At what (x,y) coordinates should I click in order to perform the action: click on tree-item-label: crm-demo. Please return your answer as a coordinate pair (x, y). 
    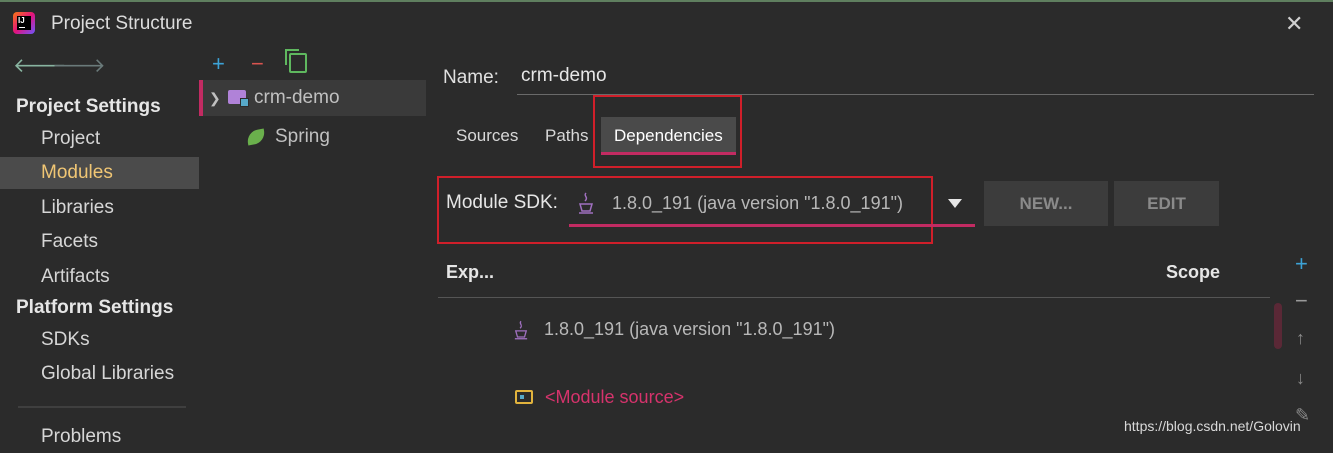
    Looking at the image, I should click on (297, 97).